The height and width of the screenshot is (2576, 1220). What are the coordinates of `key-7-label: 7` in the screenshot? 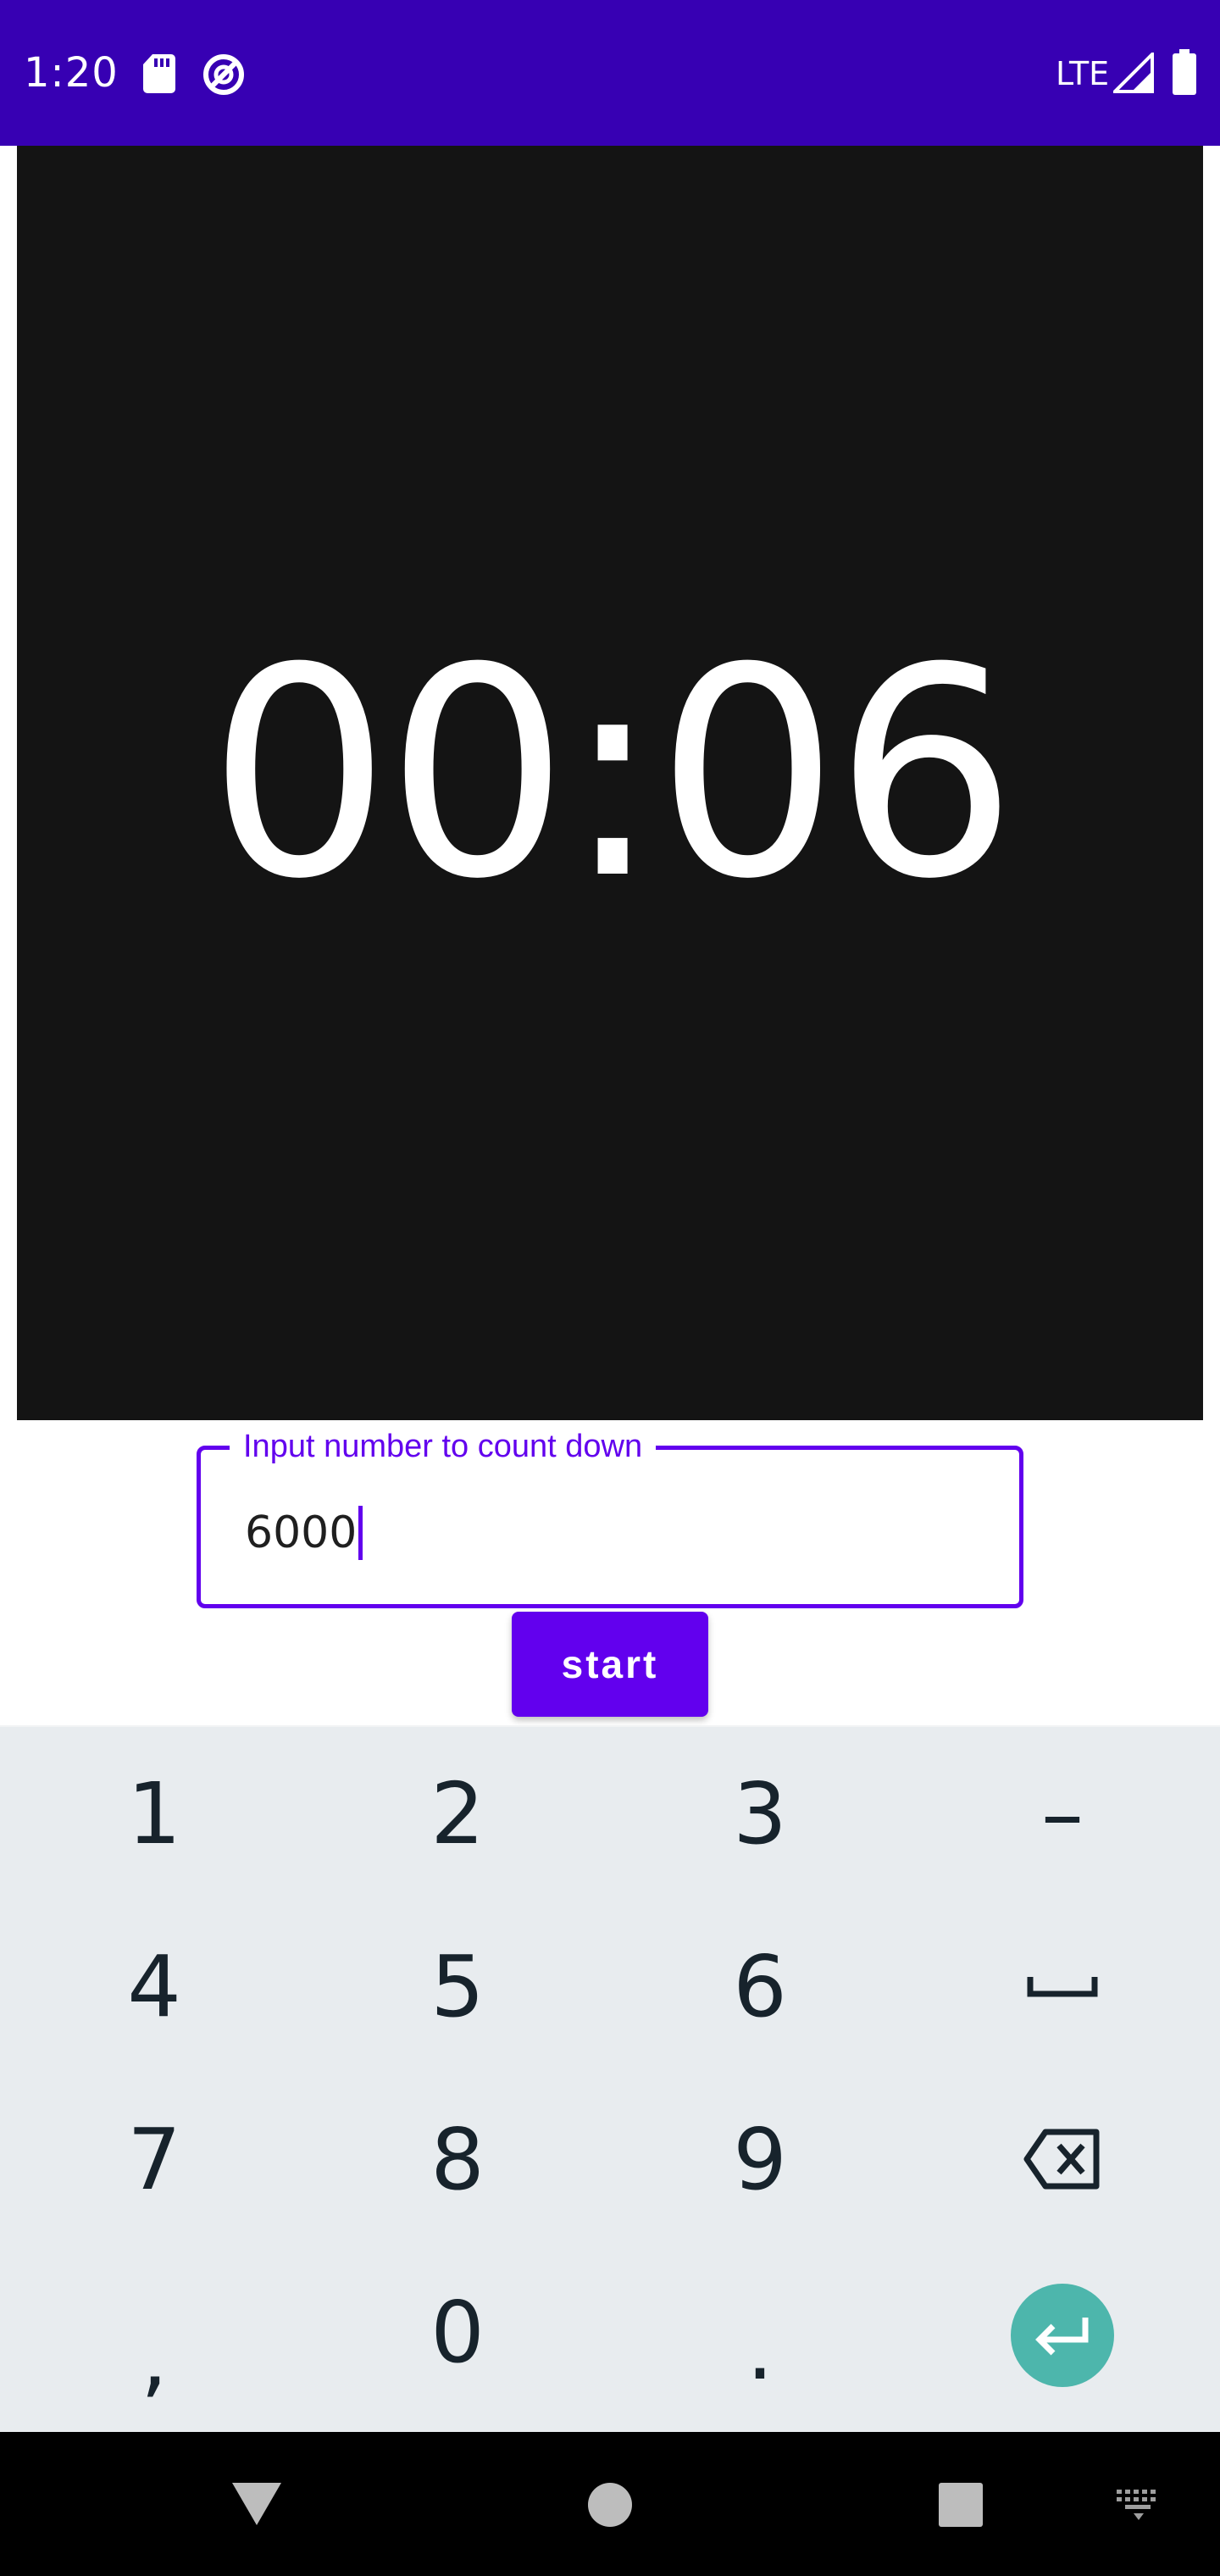 It's located at (154, 2159).